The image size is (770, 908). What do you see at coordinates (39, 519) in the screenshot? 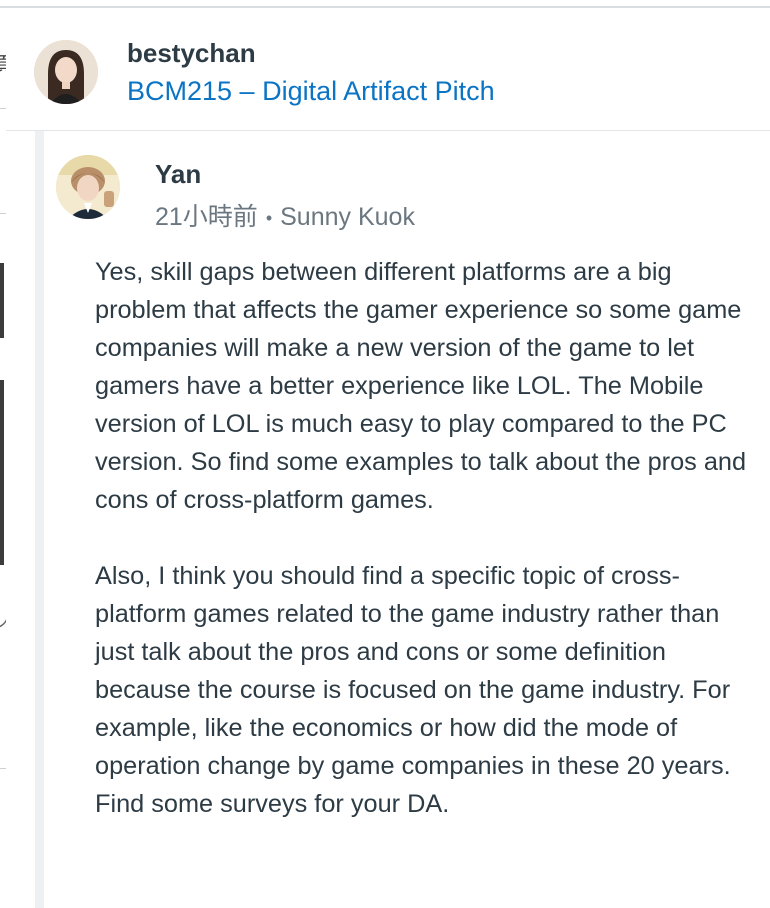
I see `reply-thread-indicator` at bounding box center [39, 519].